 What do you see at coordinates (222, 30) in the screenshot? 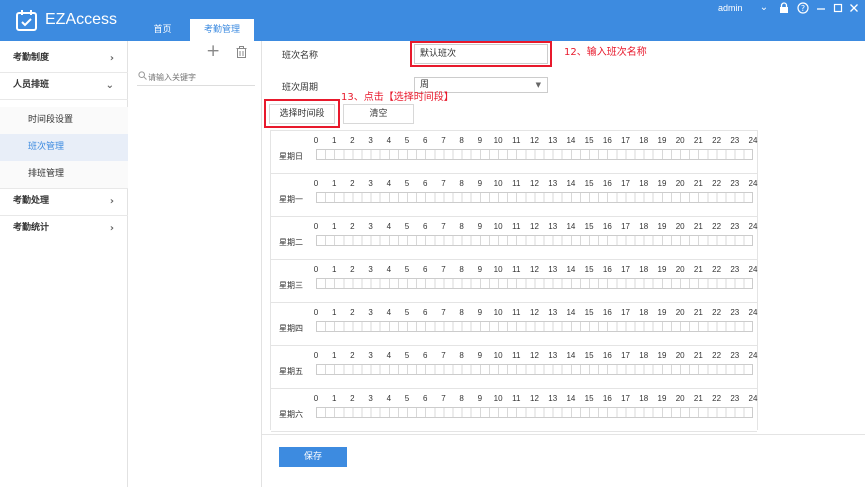
I see `tab-attendance-management: 考勤管理` at bounding box center [222, 30].